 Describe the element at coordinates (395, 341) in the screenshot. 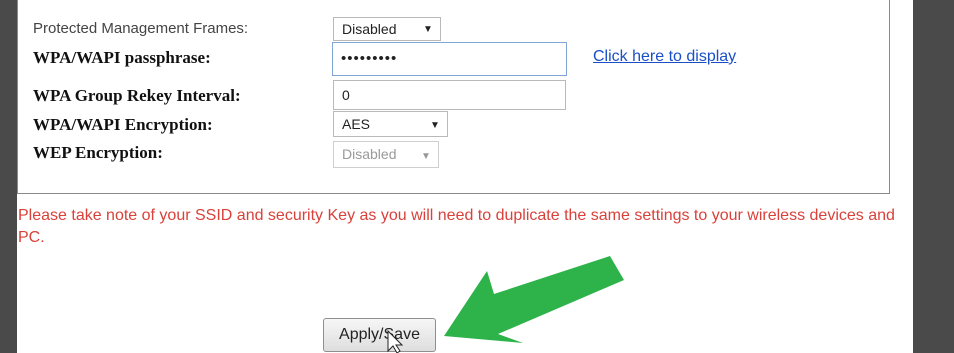

I see `mouse-pointer-icon` at that location.